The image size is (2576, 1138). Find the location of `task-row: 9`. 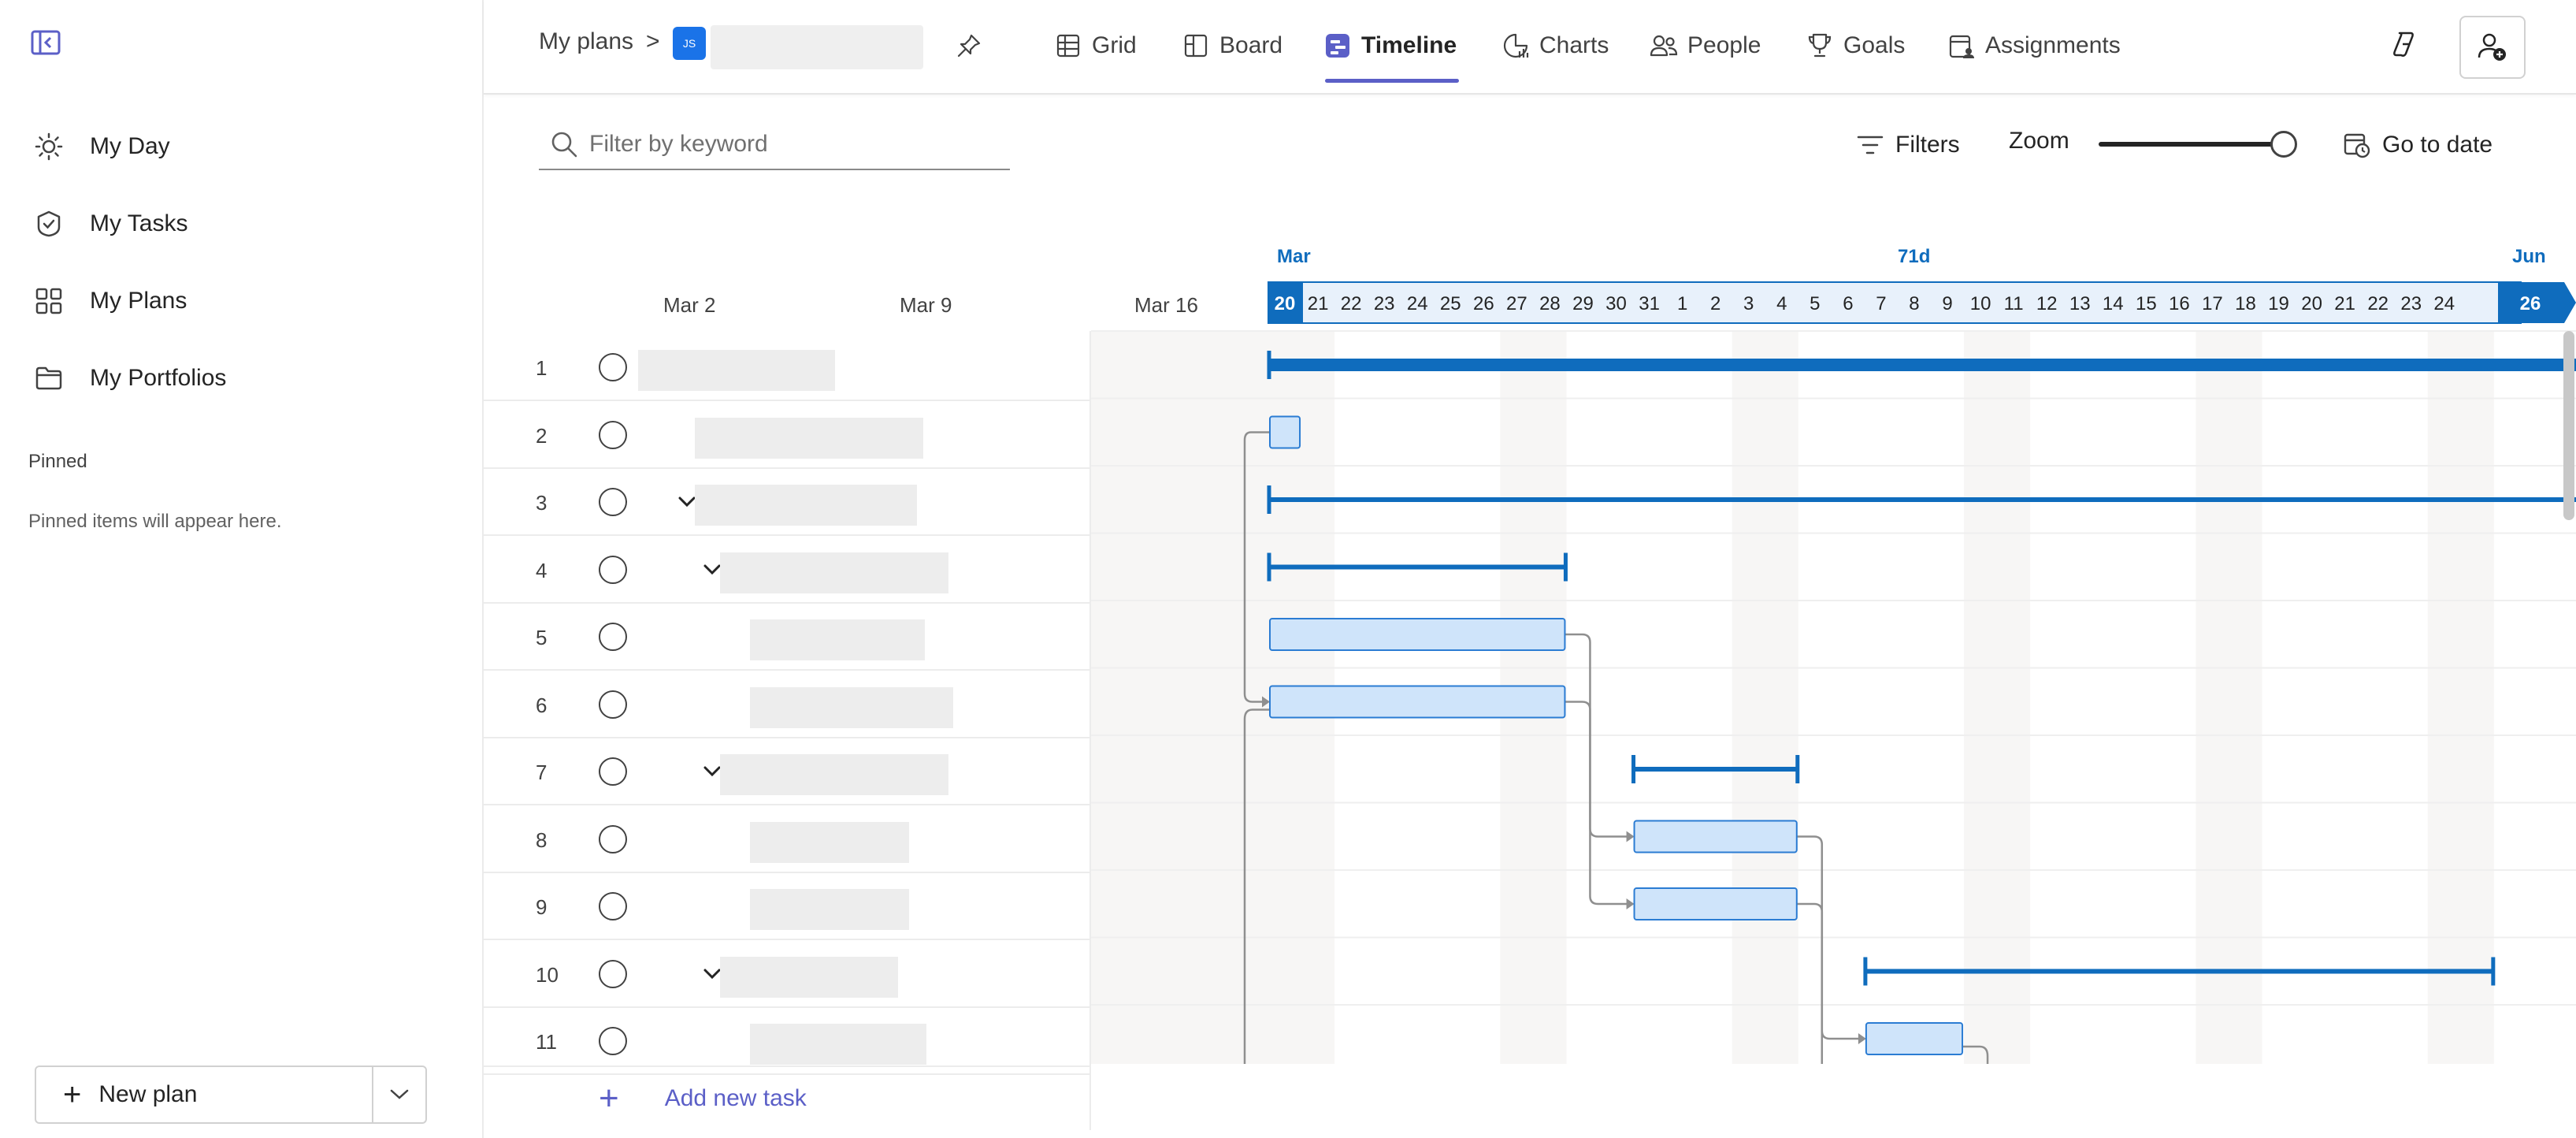

task-row: 9 is located at coordinates (787, 906).